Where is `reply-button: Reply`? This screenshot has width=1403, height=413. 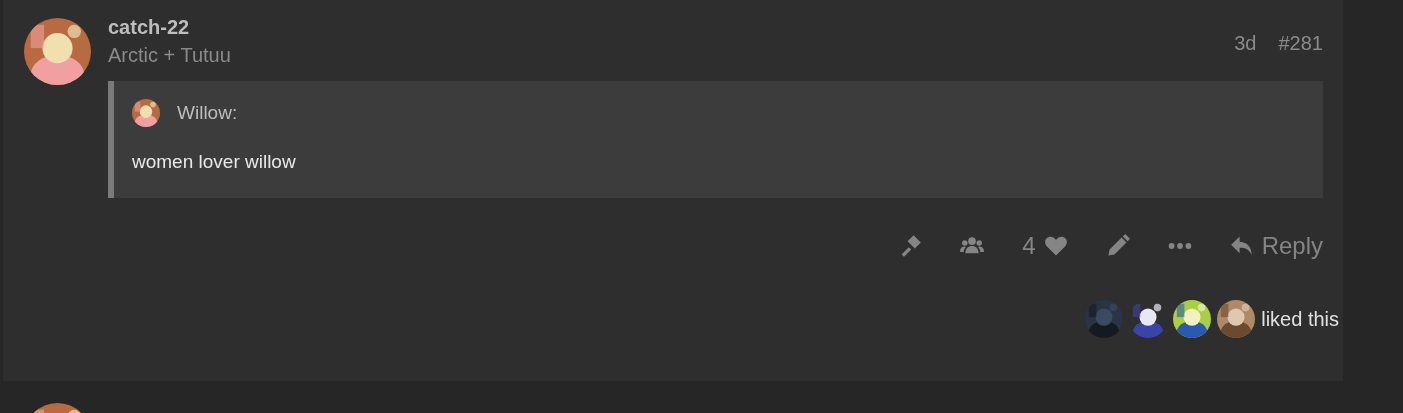
reply-button: Reply is located at coordinates (1276, 246).